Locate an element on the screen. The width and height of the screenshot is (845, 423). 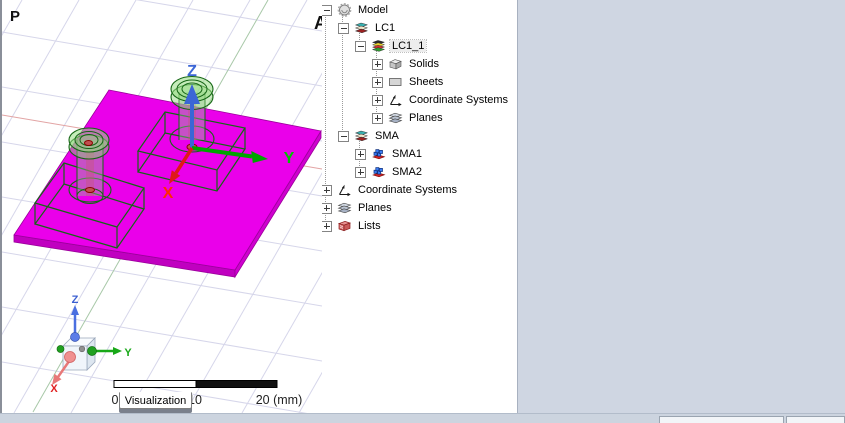
triad-z-arrow is located at coordinates (75, 310).